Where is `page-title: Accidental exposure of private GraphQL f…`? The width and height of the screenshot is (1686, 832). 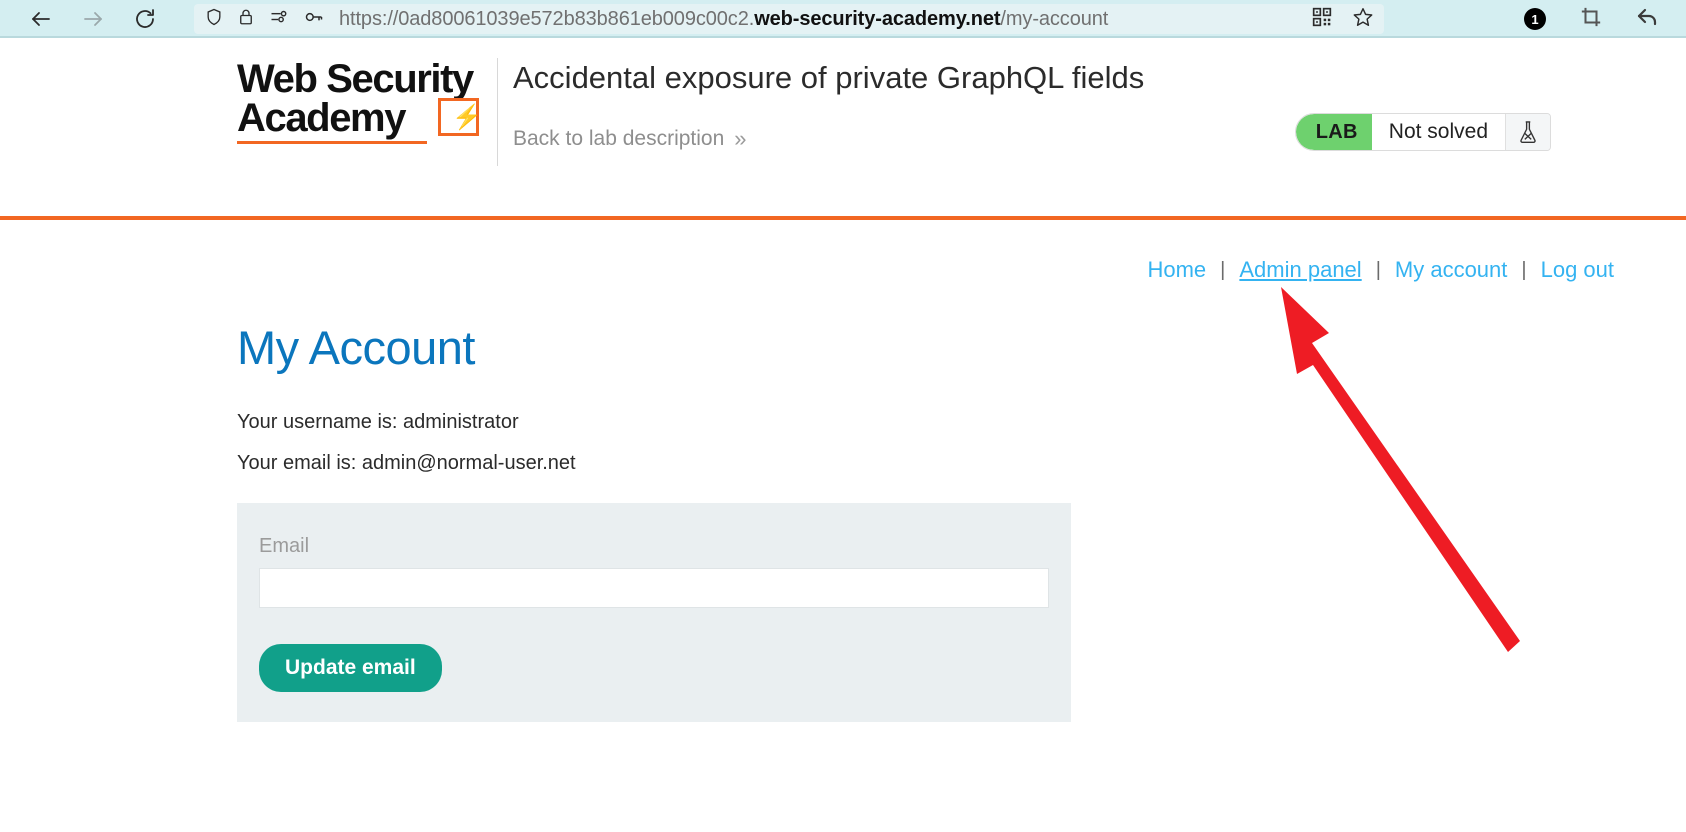 page-title: Accidental exposure of private GraphQL f… is located at coordinates (829, 77).